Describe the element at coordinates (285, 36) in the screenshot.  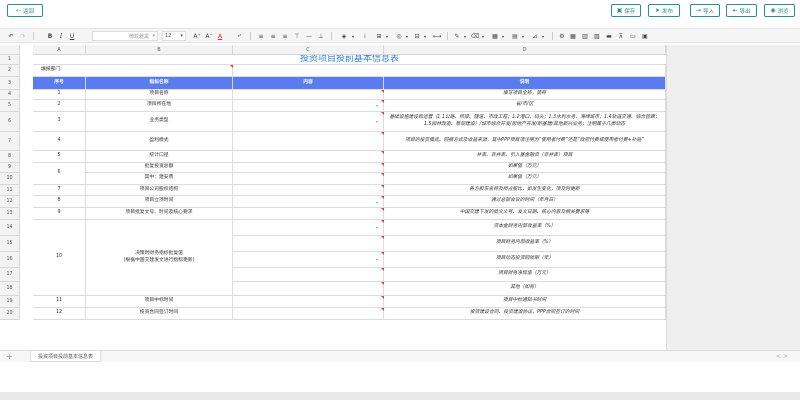
I see `align-right-icon: ≡` at that location.